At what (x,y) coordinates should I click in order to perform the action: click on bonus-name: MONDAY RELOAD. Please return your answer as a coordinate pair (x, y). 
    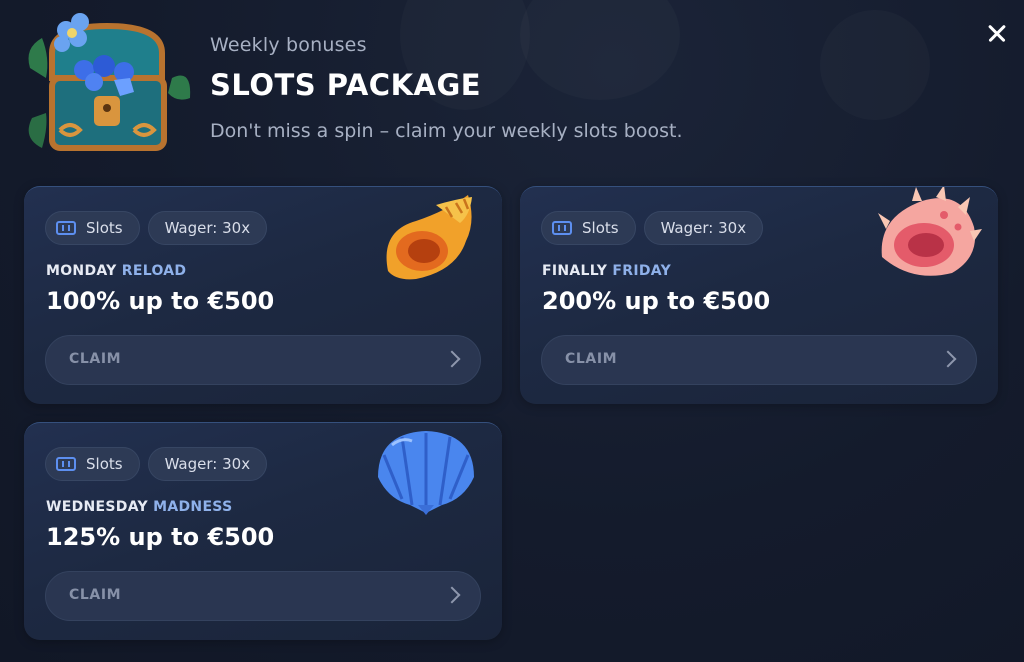
    Looking at the image, I should click on (116, 271).